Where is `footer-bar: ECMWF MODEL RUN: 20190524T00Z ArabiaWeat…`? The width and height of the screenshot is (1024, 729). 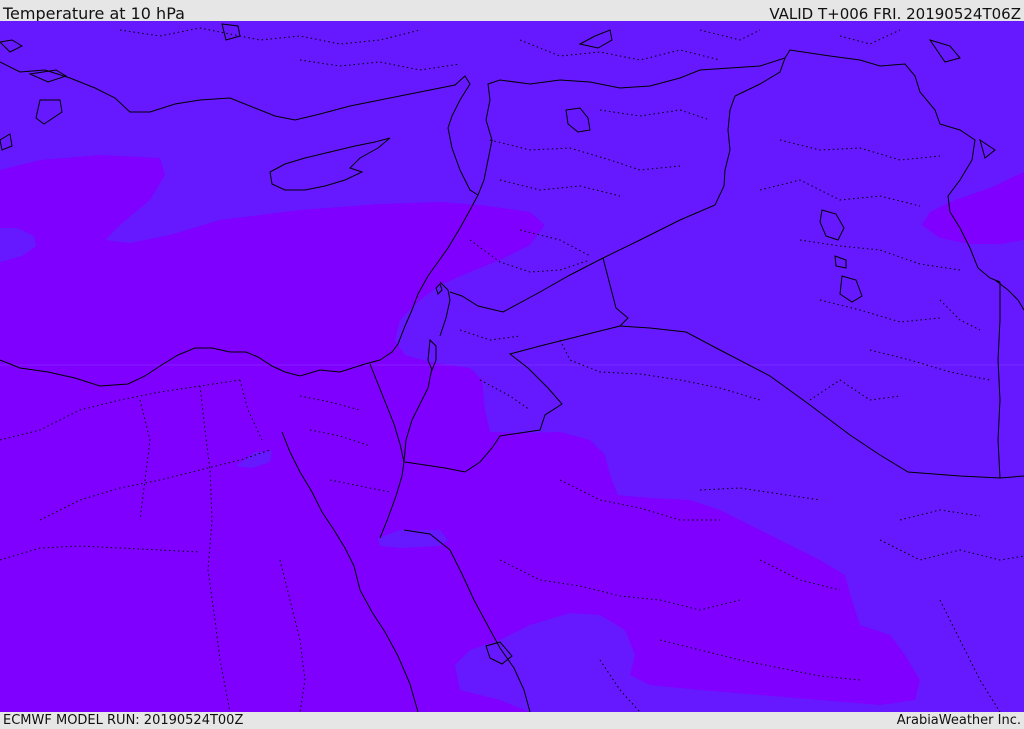 footer-bar: ECMWF MODEL RUN: 20190524T00Z ArabiaWeat… is located at coordinates (512, 720).